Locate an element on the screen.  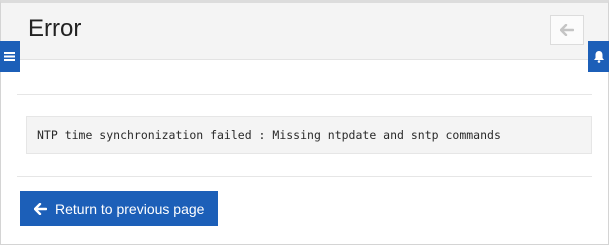
divider-top is located at coordinates (304, 94).